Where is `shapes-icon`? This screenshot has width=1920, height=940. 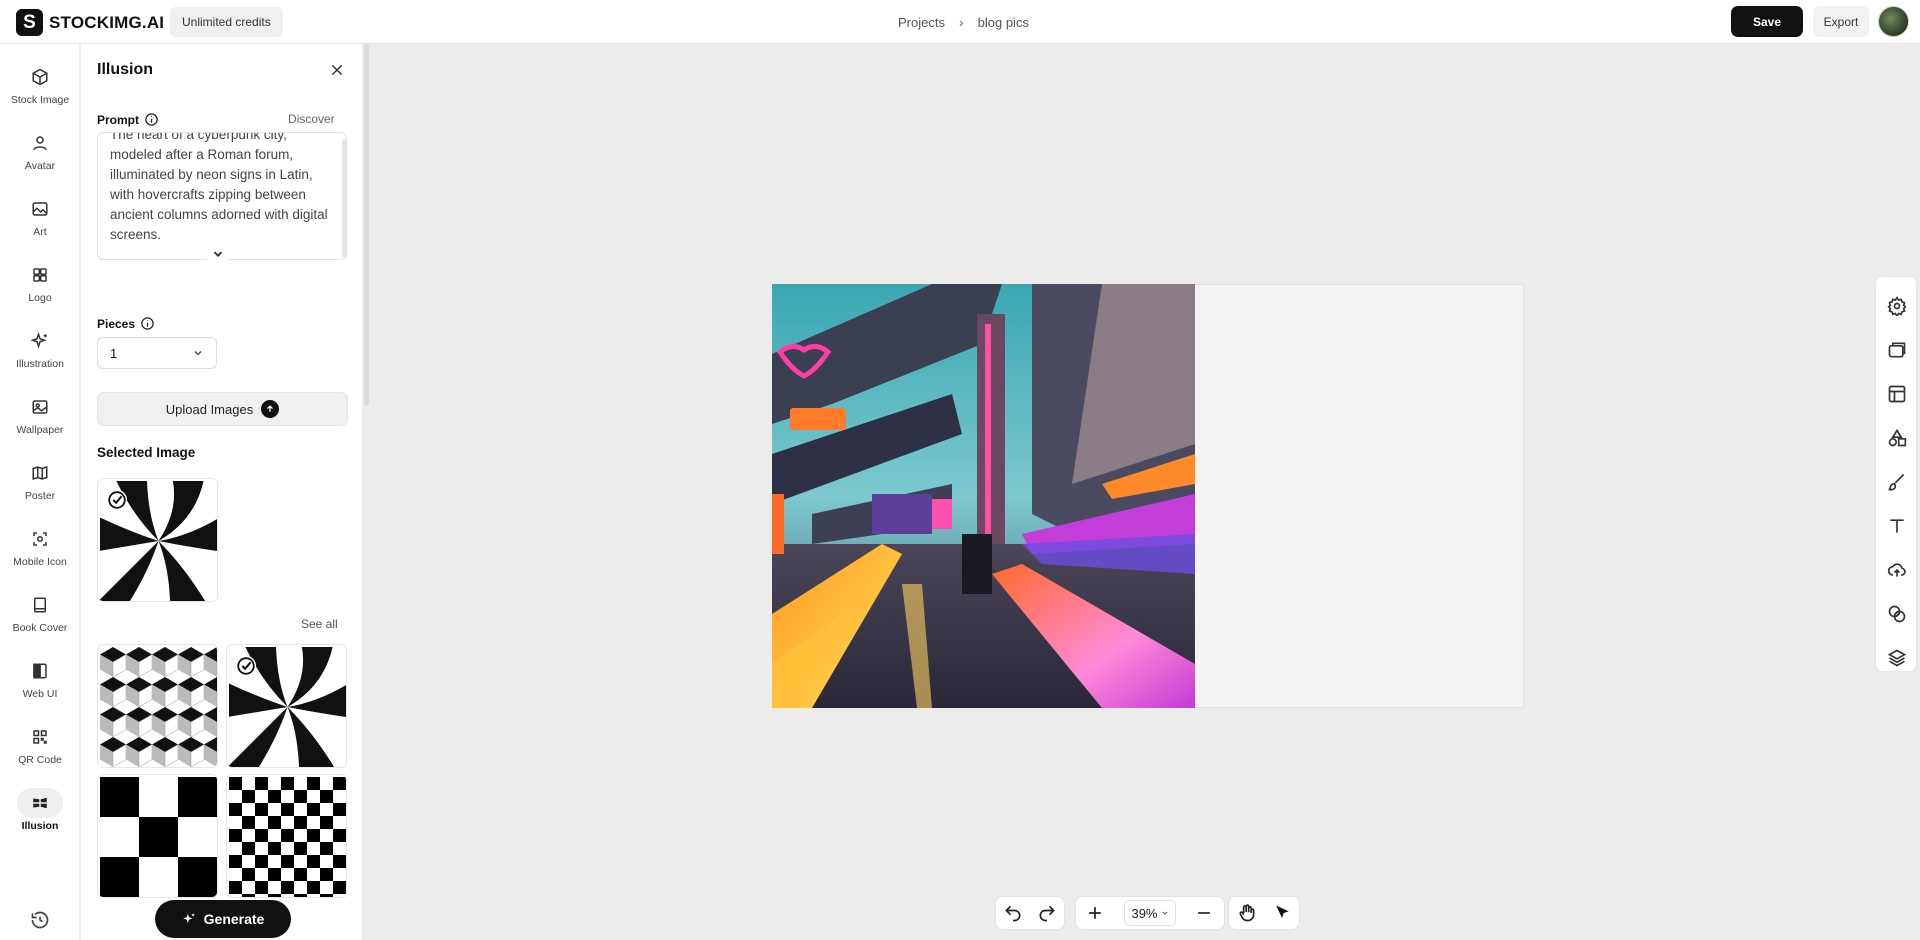
shapes-icon is located at coordinates (1897, 438).